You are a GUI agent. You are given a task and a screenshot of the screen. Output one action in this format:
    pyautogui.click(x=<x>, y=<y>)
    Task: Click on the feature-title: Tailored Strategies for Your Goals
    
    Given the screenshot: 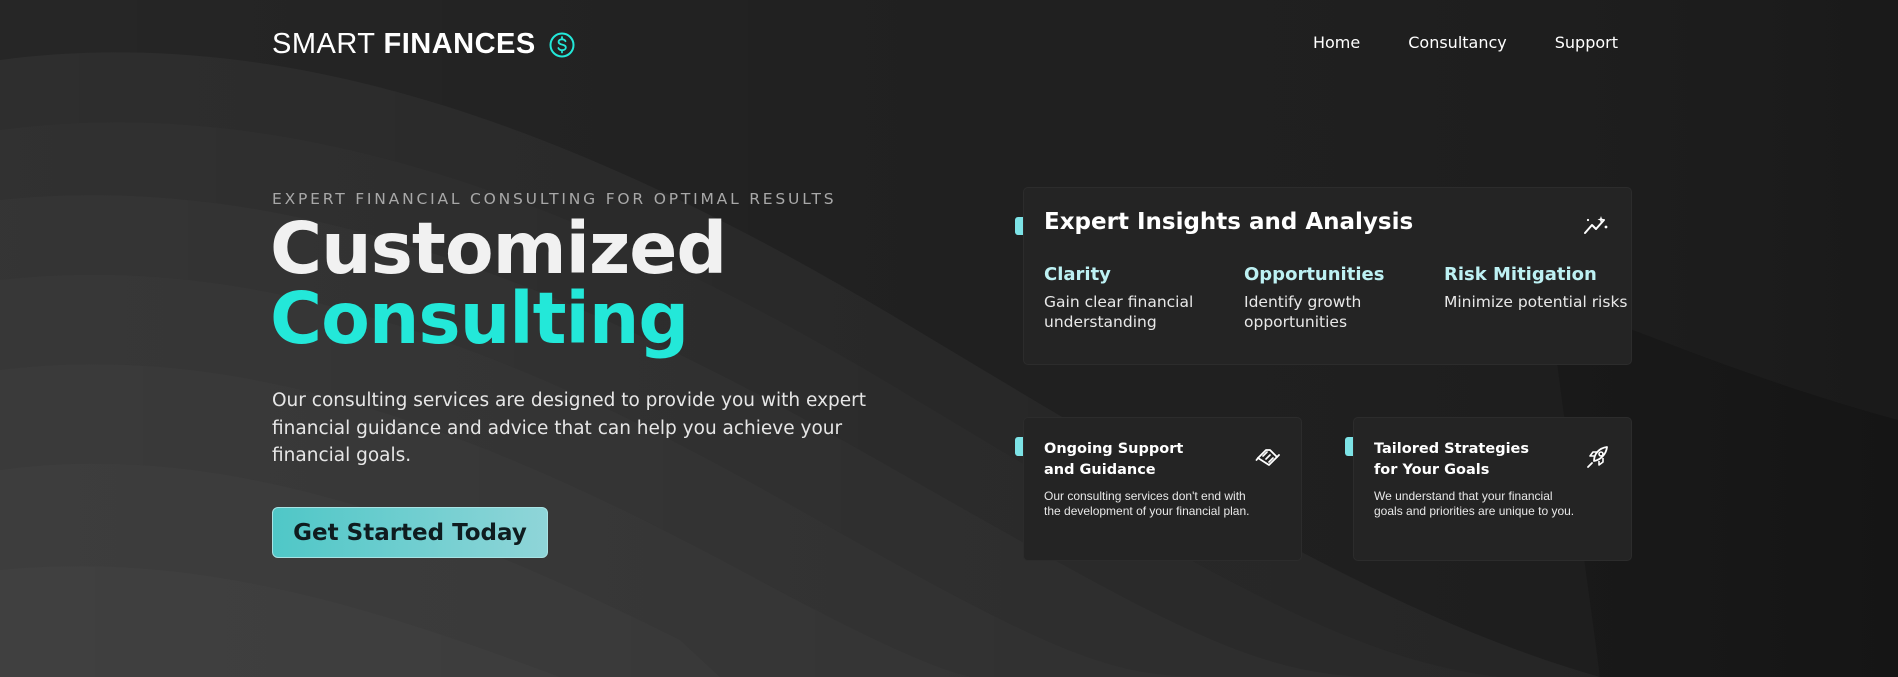 What is the action you would take?
    pyautogui.click(x=1459, y=459)
    